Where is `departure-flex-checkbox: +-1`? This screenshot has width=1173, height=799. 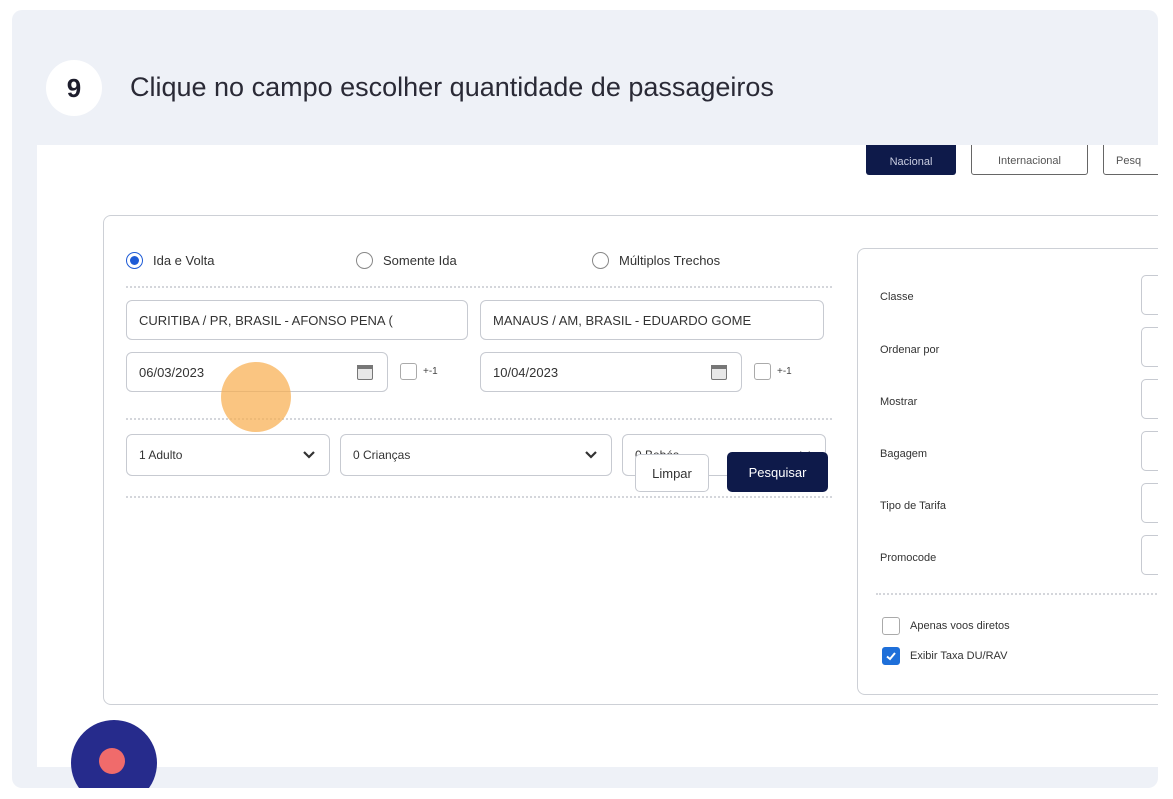 departure-flex-checkbox: +-1 is located at coordinates (419, 371).